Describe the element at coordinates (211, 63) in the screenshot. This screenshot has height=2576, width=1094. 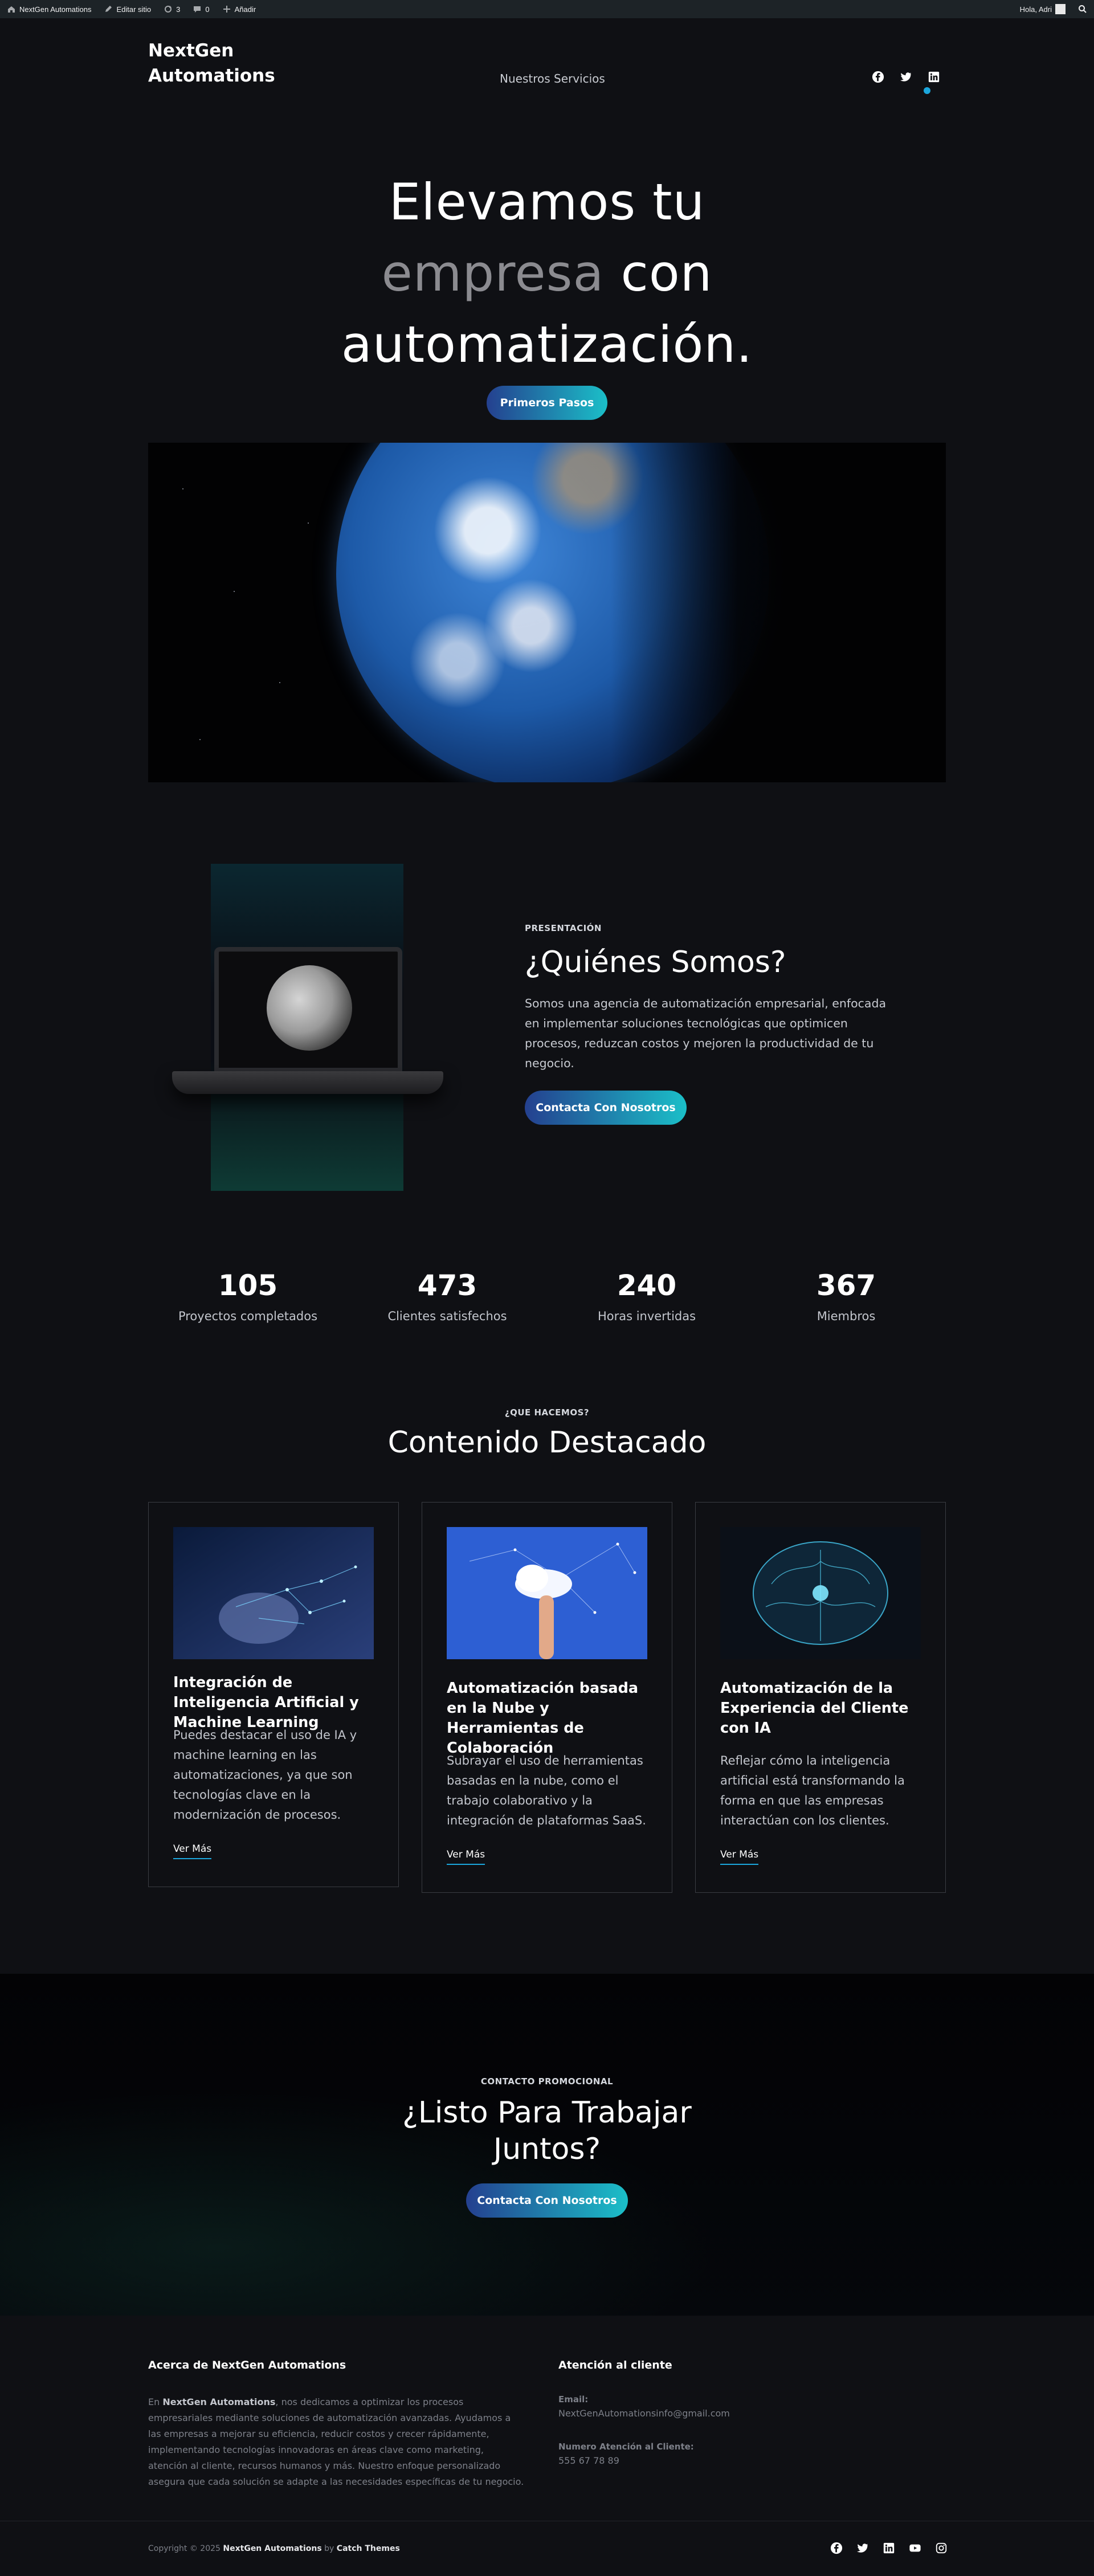
I see `site-brand: NextGen Automations` at that location.